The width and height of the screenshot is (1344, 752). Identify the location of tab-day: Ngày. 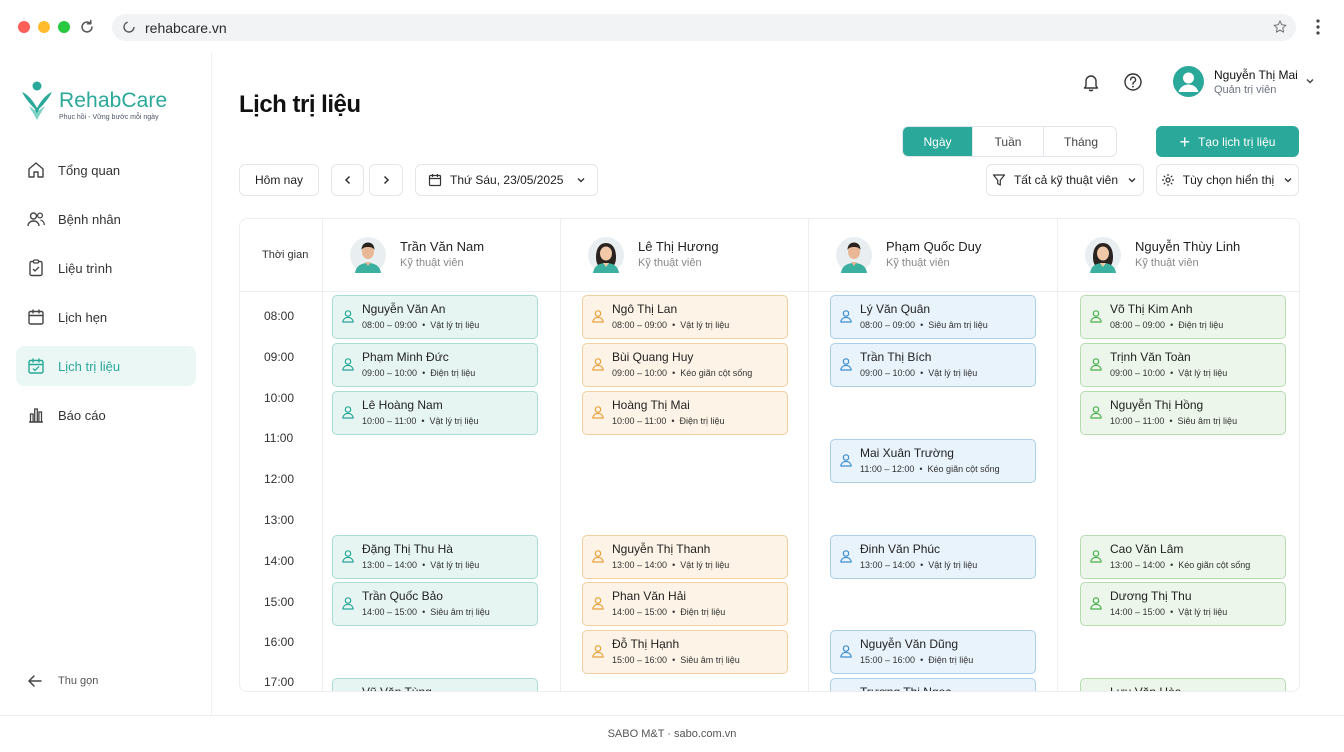
(938, 141).